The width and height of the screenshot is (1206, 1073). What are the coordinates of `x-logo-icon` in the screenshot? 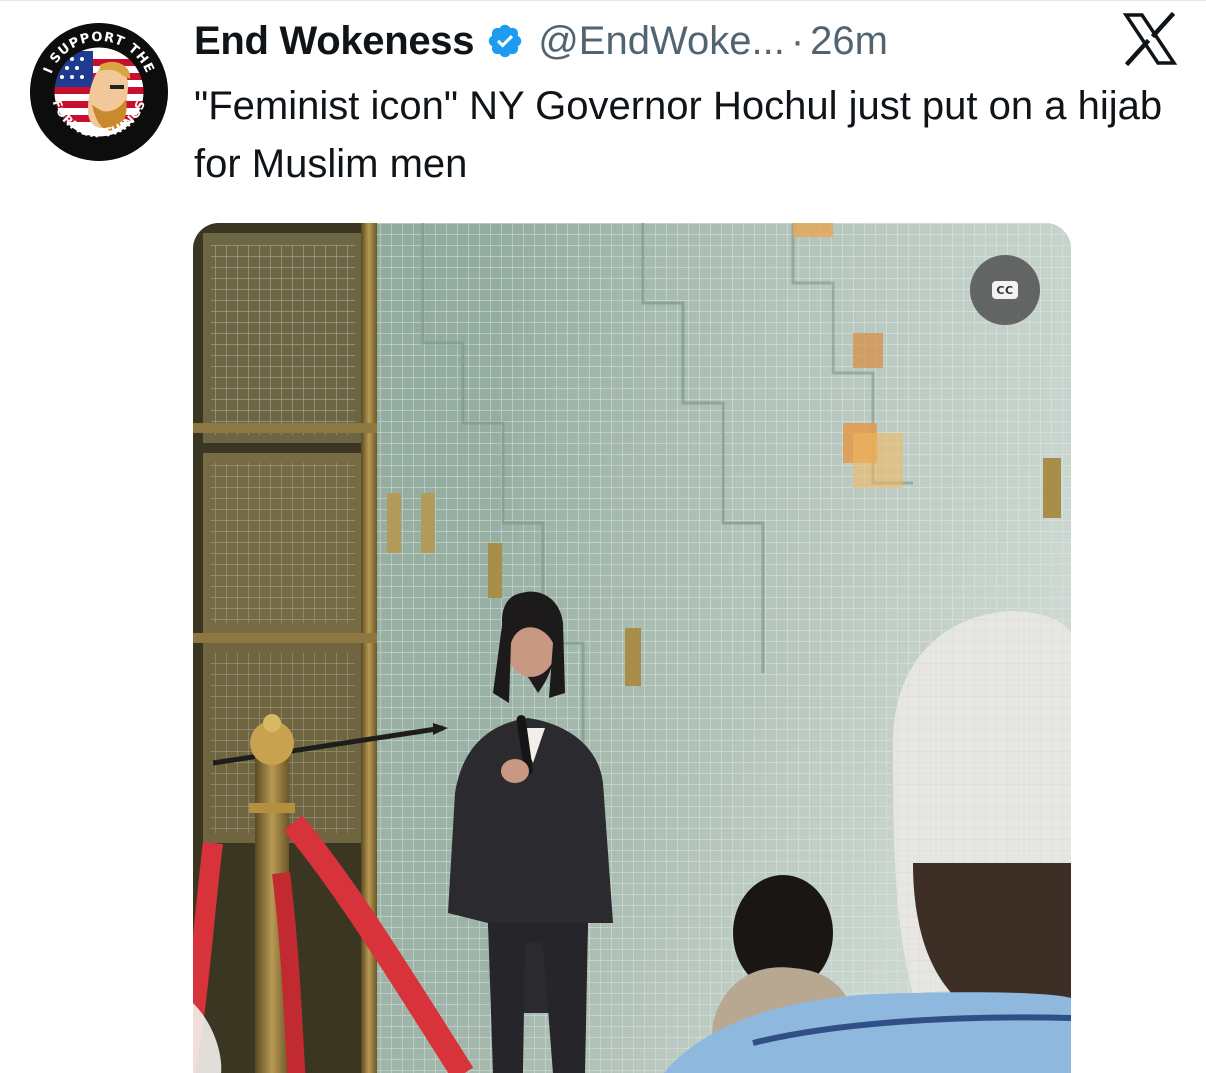 It's located at (1150, 39).